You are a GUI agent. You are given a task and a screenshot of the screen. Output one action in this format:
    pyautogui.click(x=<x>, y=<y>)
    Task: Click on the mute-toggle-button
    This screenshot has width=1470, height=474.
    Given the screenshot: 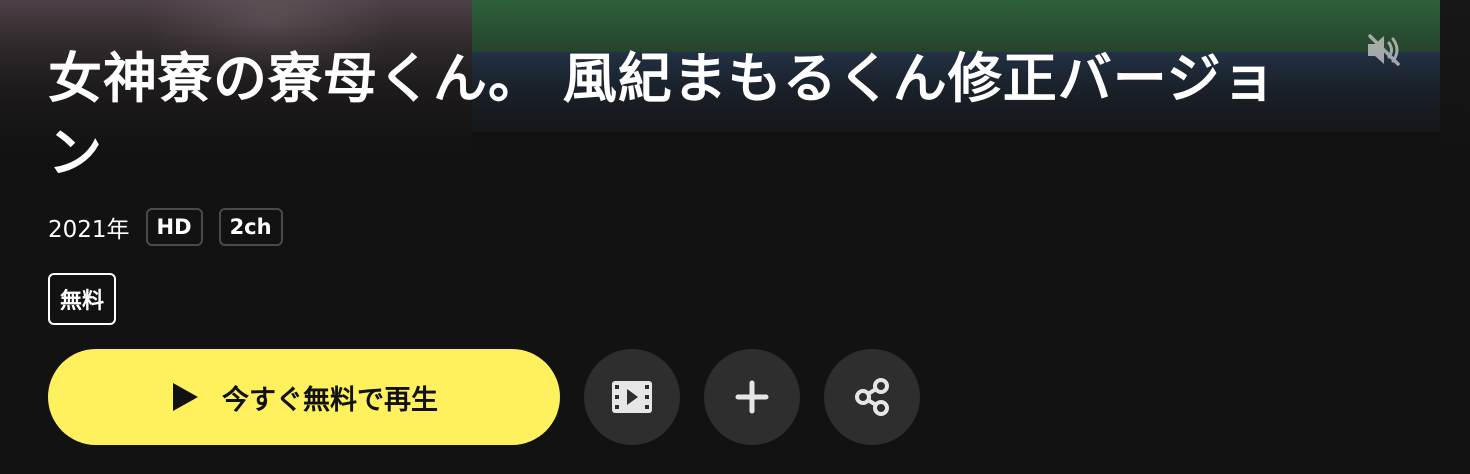 What is the action you would take?
    pyautogui.click(x=1384, y=50)
    